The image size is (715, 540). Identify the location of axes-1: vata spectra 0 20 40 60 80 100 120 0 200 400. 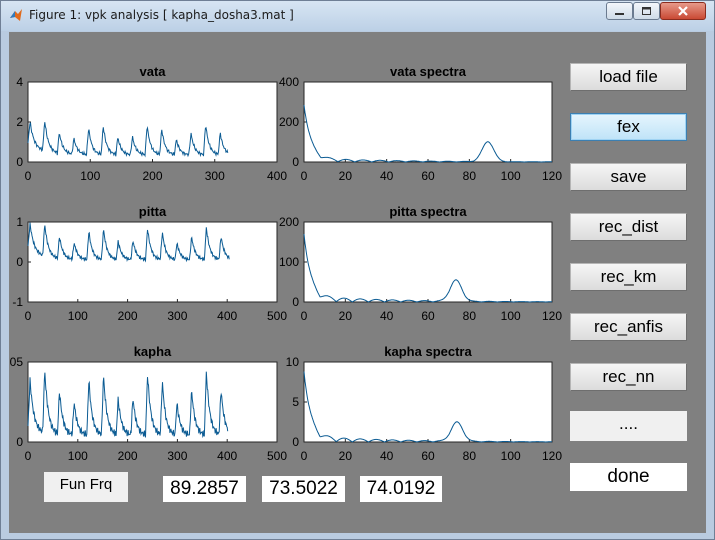
(420, 123).